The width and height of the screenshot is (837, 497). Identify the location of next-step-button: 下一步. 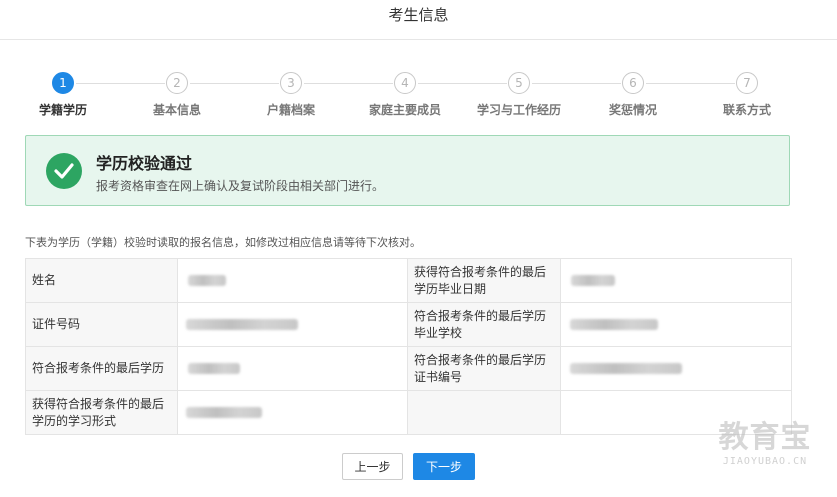
(444, 466).